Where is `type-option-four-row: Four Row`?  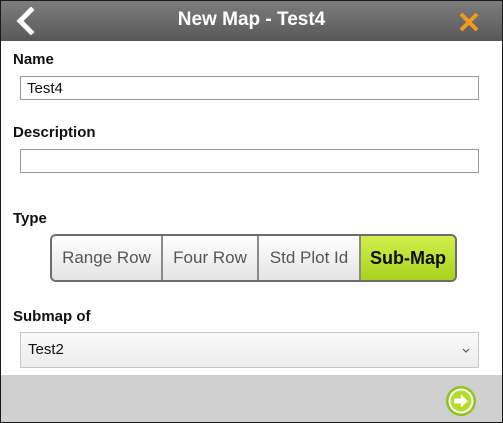 type-option-four-row: Four Row is located at coordinates (211, 258).